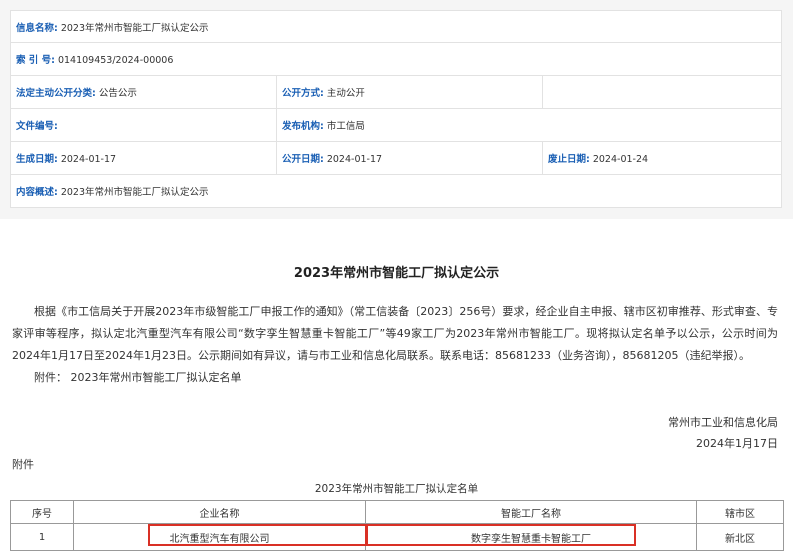 The height and width of the screenshot is (551, 800). What do you see at coordinates (662, 158) in the screenshot?
I see `expiry-cell: 废止日期: 2024-01-24` at bounding box center [662, 158].